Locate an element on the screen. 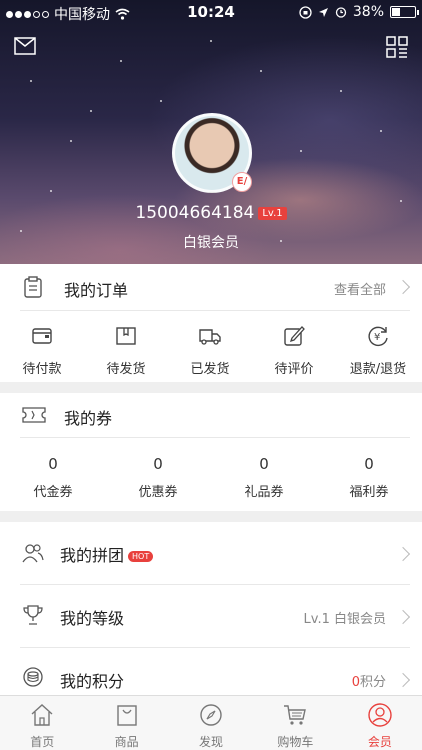  menu-item-points: 我的积分 0积分 is located at coordinates (211, 673).